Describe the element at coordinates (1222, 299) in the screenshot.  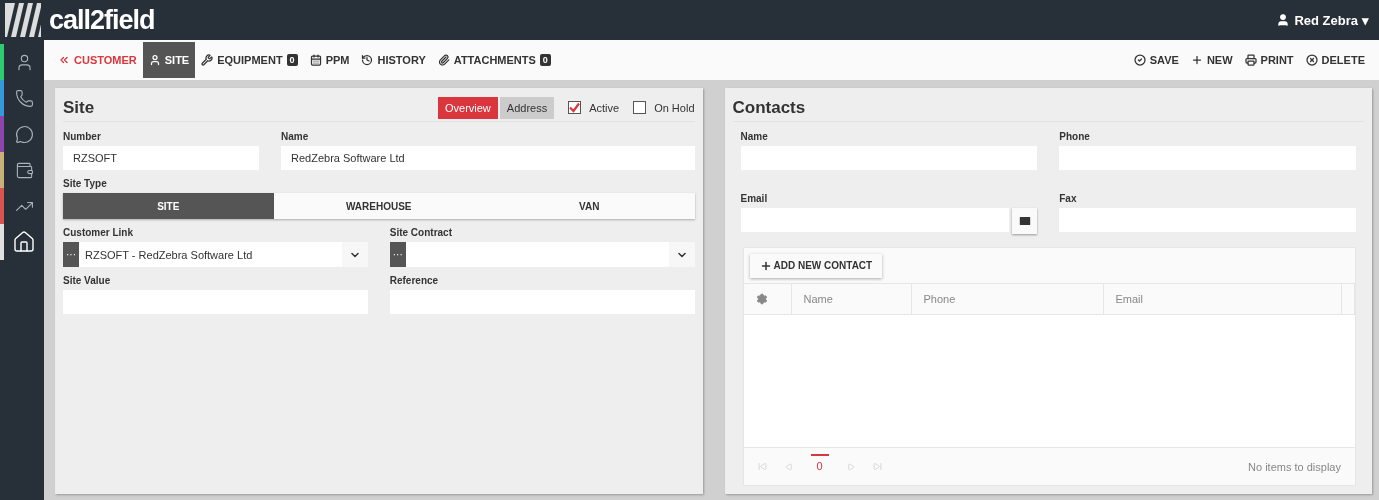
I see `column-header: Email` at that location.